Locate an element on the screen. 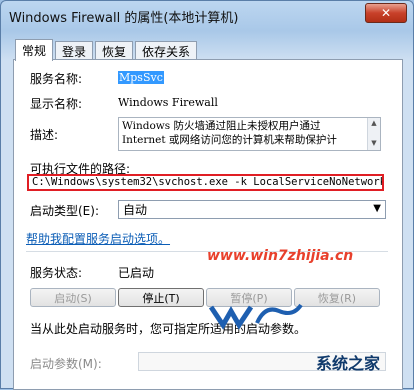  description-scrollbar: ▲ ▼ is located at coordinates (373, 134).